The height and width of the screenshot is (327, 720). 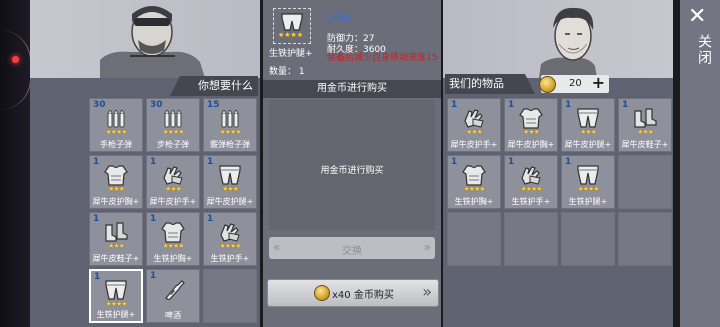 What do you see at coordinates (427, 291) in the screenshot?
I see `double-chevron-icon: »` at bounding box center [427, 291].